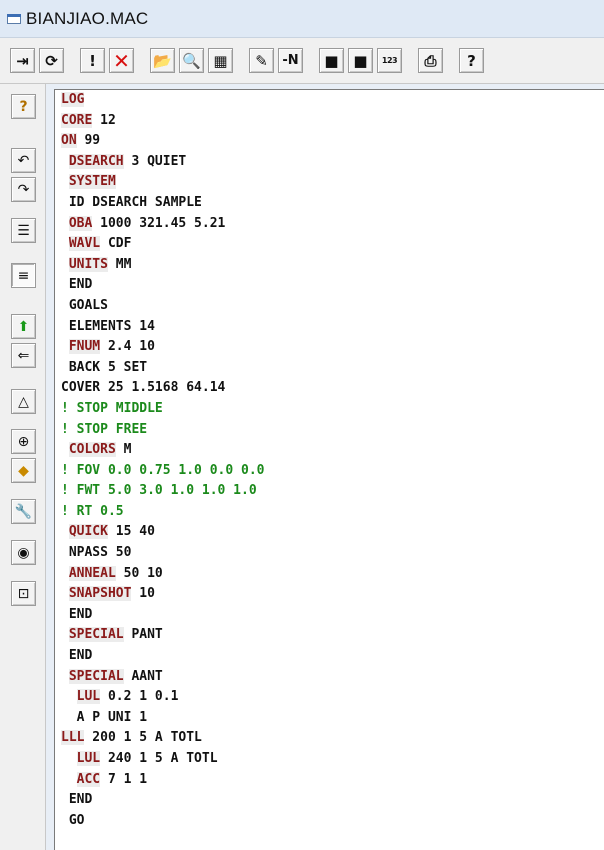 Image resolution: width=604 pixels, height=850 pixels. I want to click on exit-icon: ⇥, so click(22, 60).